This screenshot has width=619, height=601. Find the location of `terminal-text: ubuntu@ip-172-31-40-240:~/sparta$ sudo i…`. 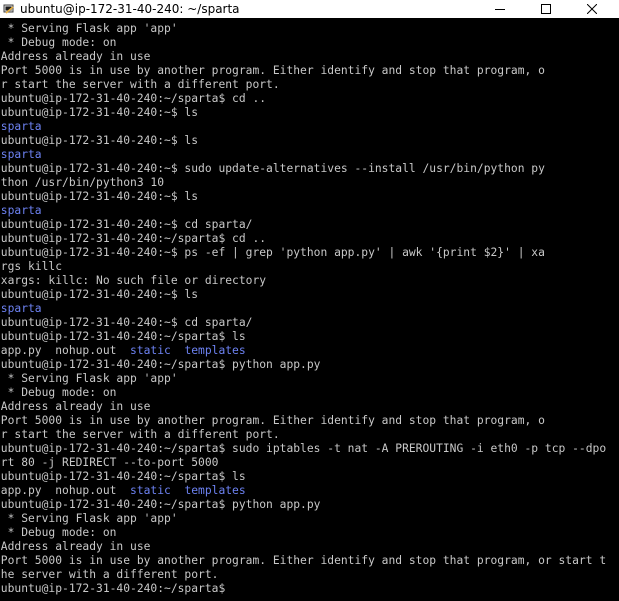

terminal-text: ubuntu@ip-172-31-40-240:~/sparta$ sudo i… is located at coordinates (303, 448).